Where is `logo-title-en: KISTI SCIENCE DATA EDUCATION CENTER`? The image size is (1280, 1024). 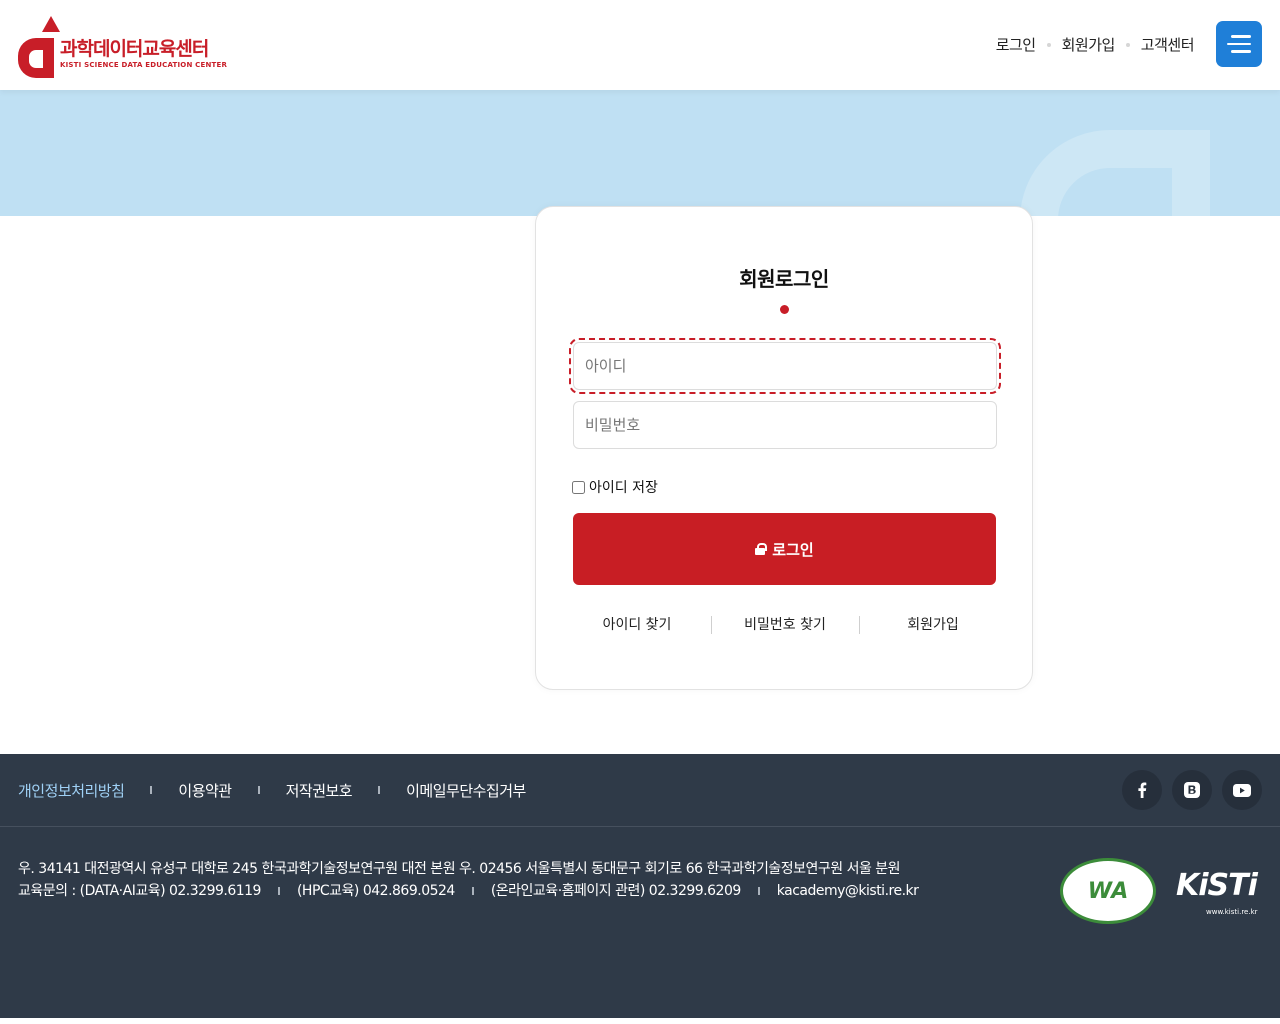
logo-title-en: KISTI SCIENCE DATA EDUCATION CENTER is located at coordinates (144, 65).